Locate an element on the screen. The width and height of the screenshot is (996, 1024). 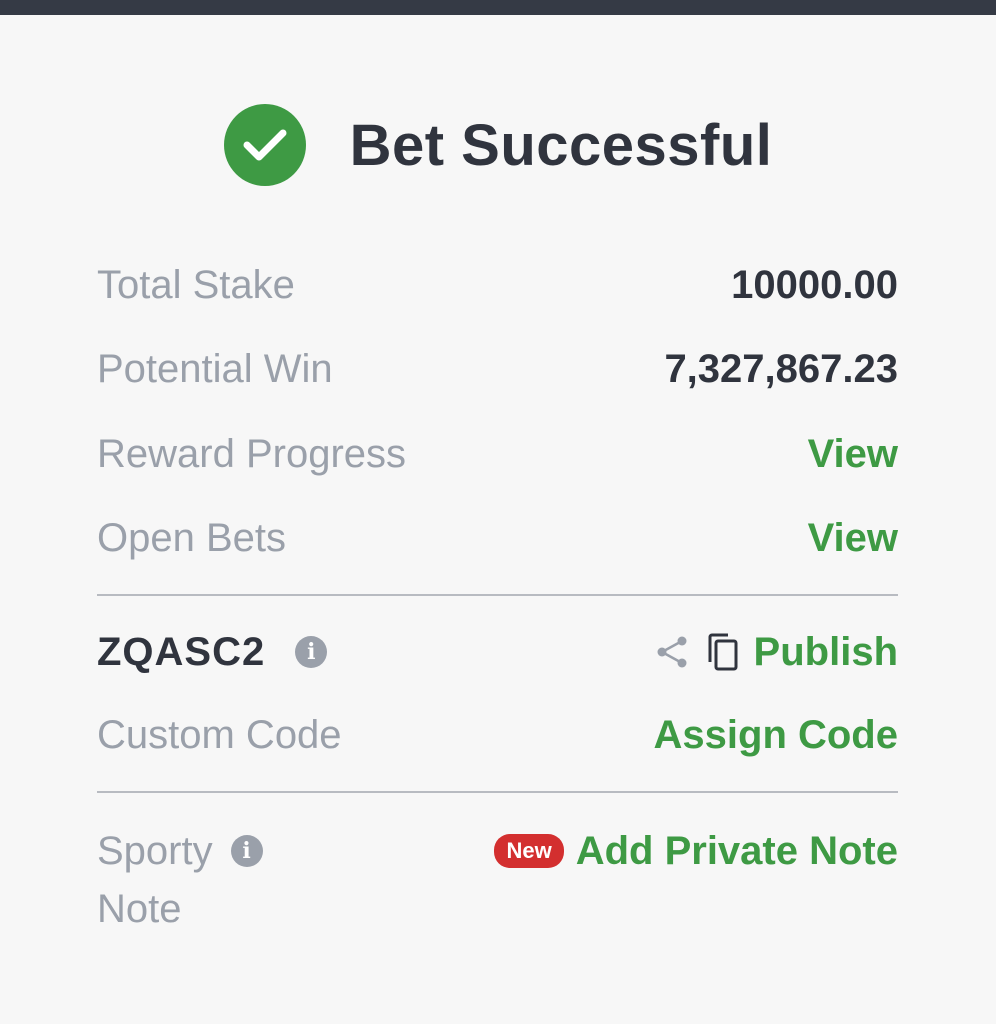
total-stake-value: 10000.00 is located at coordinates (814, 284).